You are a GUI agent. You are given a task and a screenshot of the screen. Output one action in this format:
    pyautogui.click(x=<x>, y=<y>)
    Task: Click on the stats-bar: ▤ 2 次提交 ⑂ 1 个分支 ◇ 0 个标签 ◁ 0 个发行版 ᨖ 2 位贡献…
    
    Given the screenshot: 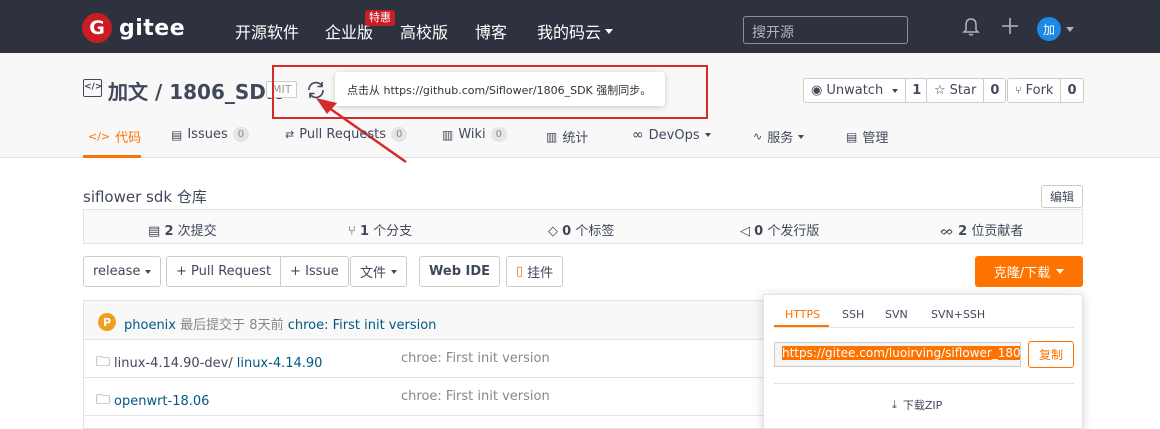 What is the action you would take?
    pyautogui.click(x=583, y=226)
    